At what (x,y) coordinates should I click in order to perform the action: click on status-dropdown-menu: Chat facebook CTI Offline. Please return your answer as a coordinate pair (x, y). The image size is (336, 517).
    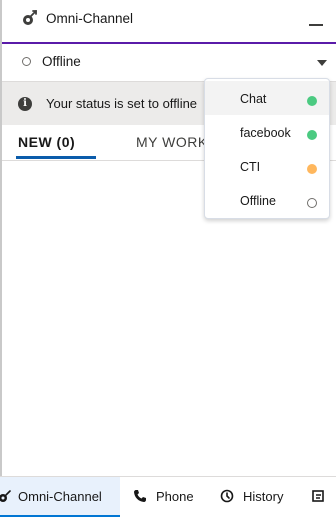
    Looking at the image, I should click on (267, 148).